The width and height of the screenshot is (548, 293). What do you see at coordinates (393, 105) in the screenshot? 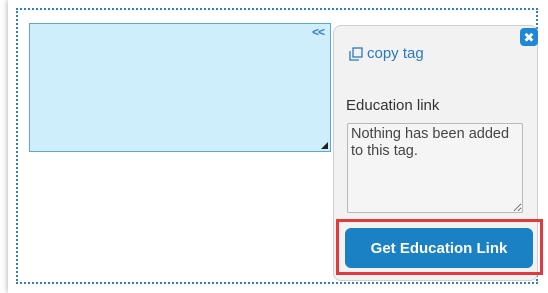
I see `education-link-label: Education link` at bounding box center [393, 105].